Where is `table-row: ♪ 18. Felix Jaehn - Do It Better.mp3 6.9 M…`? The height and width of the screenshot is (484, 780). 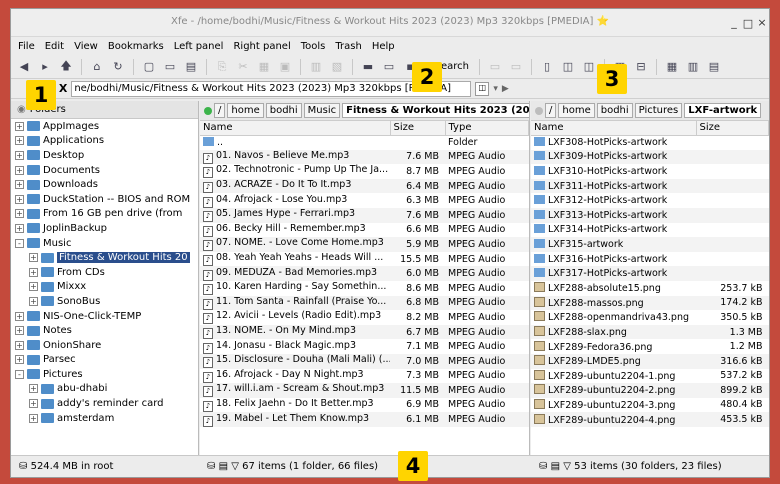 table-row: ♪ 18. Felix Jaehn - Do It Better.mp3 6.9 M… is located at coordinates (364, 405).